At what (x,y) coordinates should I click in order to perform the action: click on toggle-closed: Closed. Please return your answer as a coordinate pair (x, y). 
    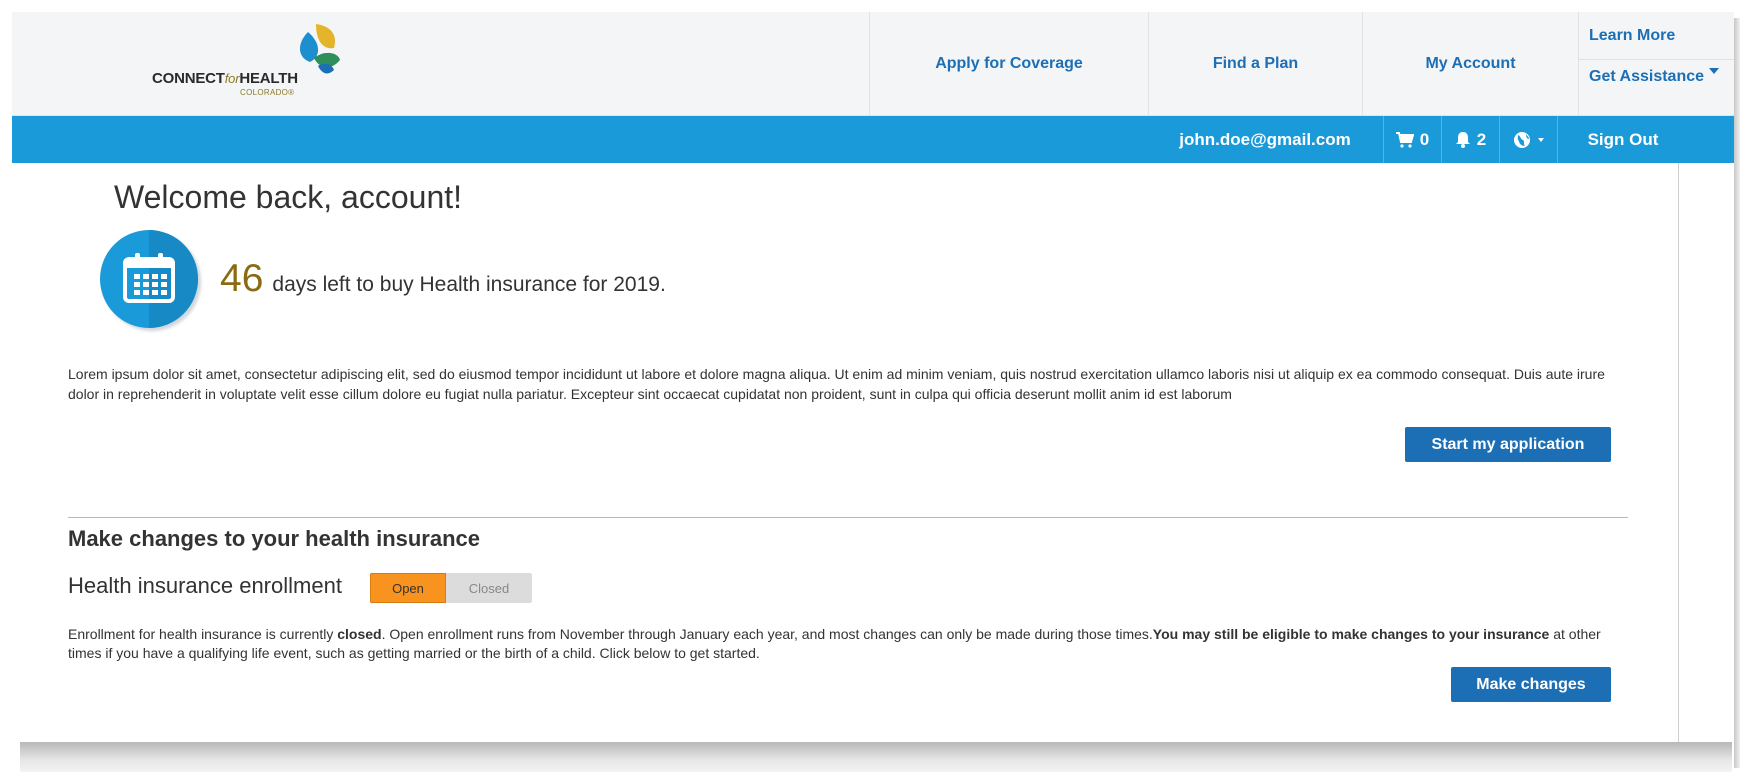
    Looking at the image, I should click on (489, 588).